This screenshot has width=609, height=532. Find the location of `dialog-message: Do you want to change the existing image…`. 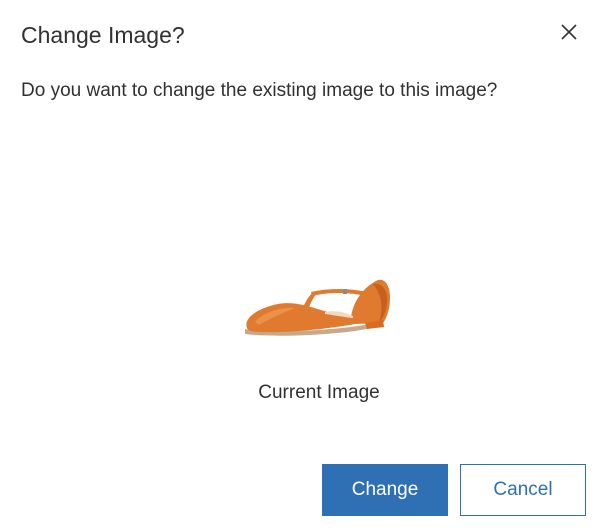

dialog-message: Do you want to change the existing image… is located at coordinates (259, 90).